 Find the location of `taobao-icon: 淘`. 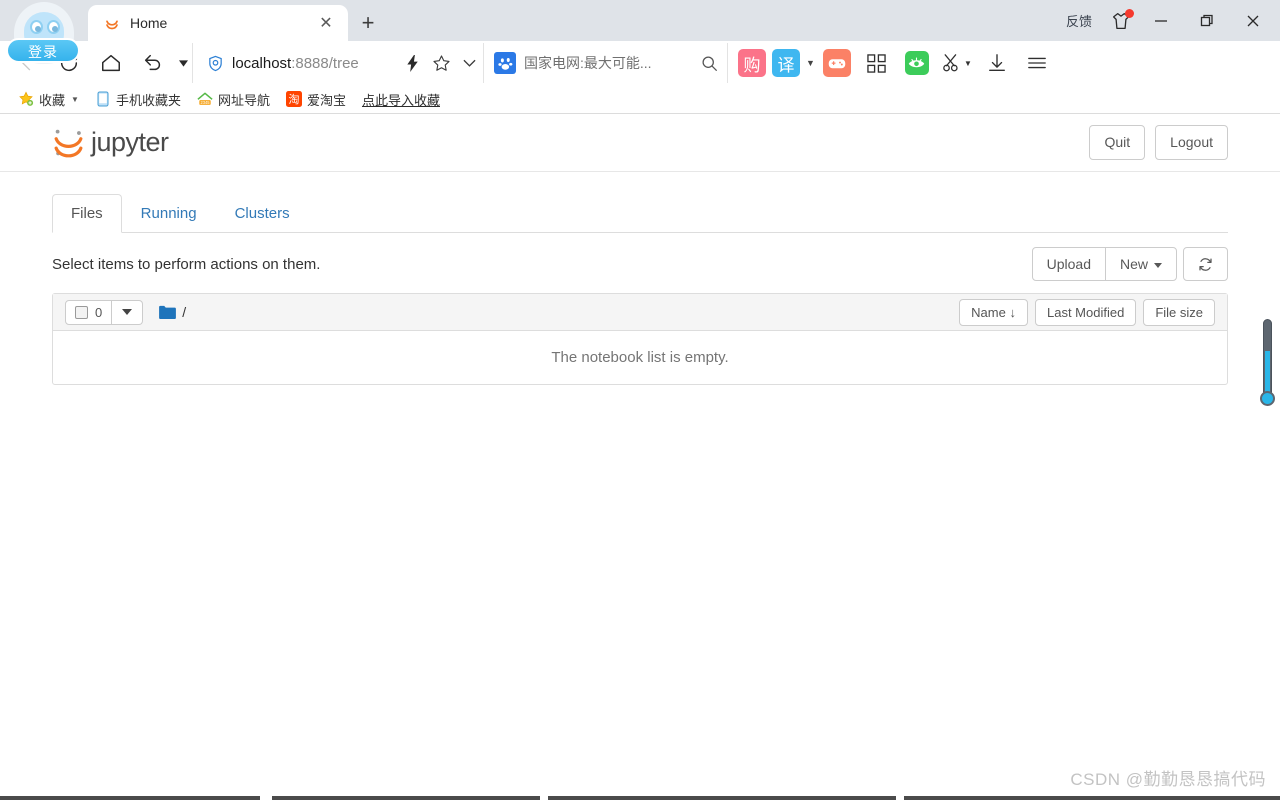

taobao-icon: 淘 is located at coordinates (293, 99).